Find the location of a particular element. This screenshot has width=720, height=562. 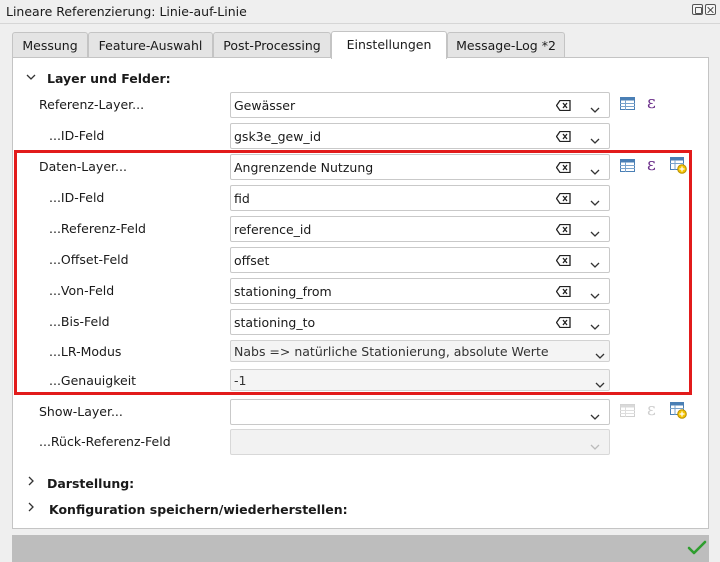

section-darstellung: Darstellung: is located at coordinates (90, 483).